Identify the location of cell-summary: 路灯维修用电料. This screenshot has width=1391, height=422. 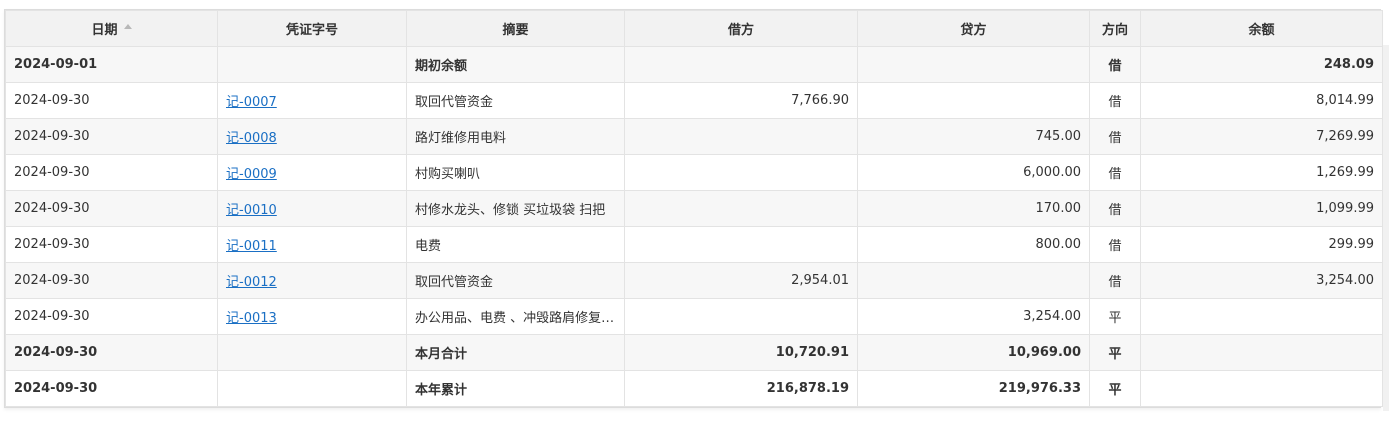
(515, 136).